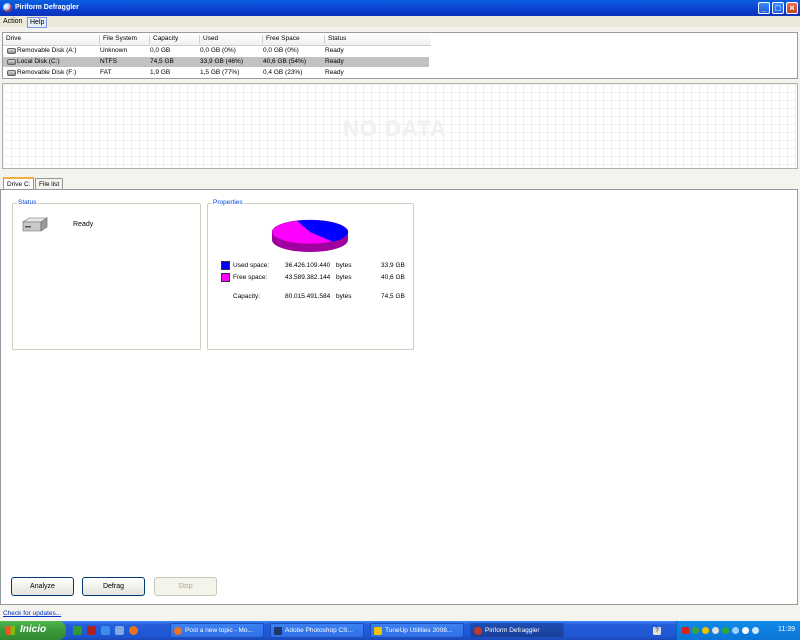  What do you see at coordinates (284, 61) in the screenshot?
I see `drive-free: 40,6 GB (54%)` at bounding box center [284, 61].